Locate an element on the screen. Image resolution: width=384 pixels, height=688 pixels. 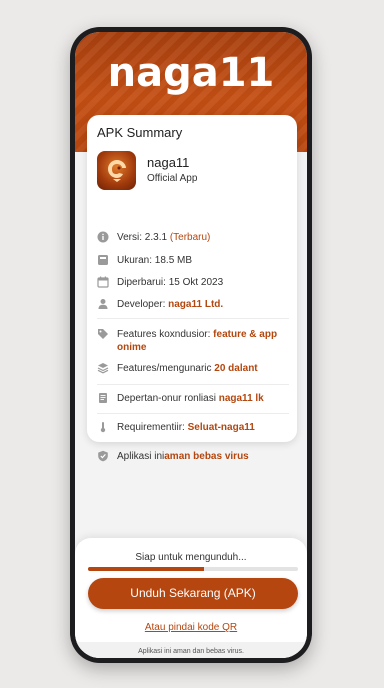
row-value: Seluat-naga11 is located at coordinates (221, 427).